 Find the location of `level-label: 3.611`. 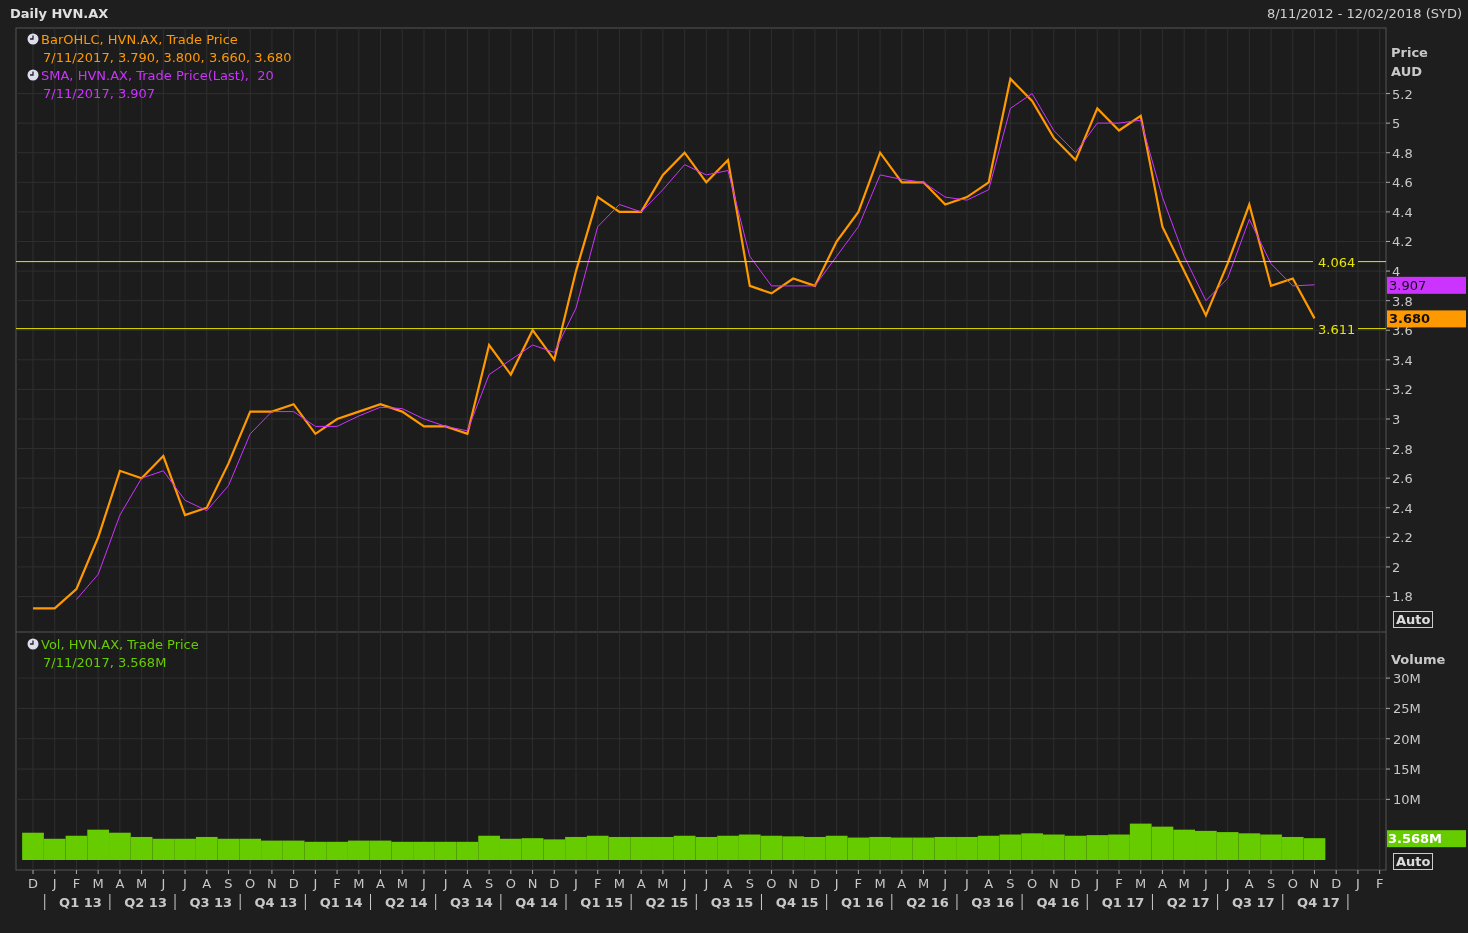

level-label: 3.611 is located at coordinates (1337, 329).